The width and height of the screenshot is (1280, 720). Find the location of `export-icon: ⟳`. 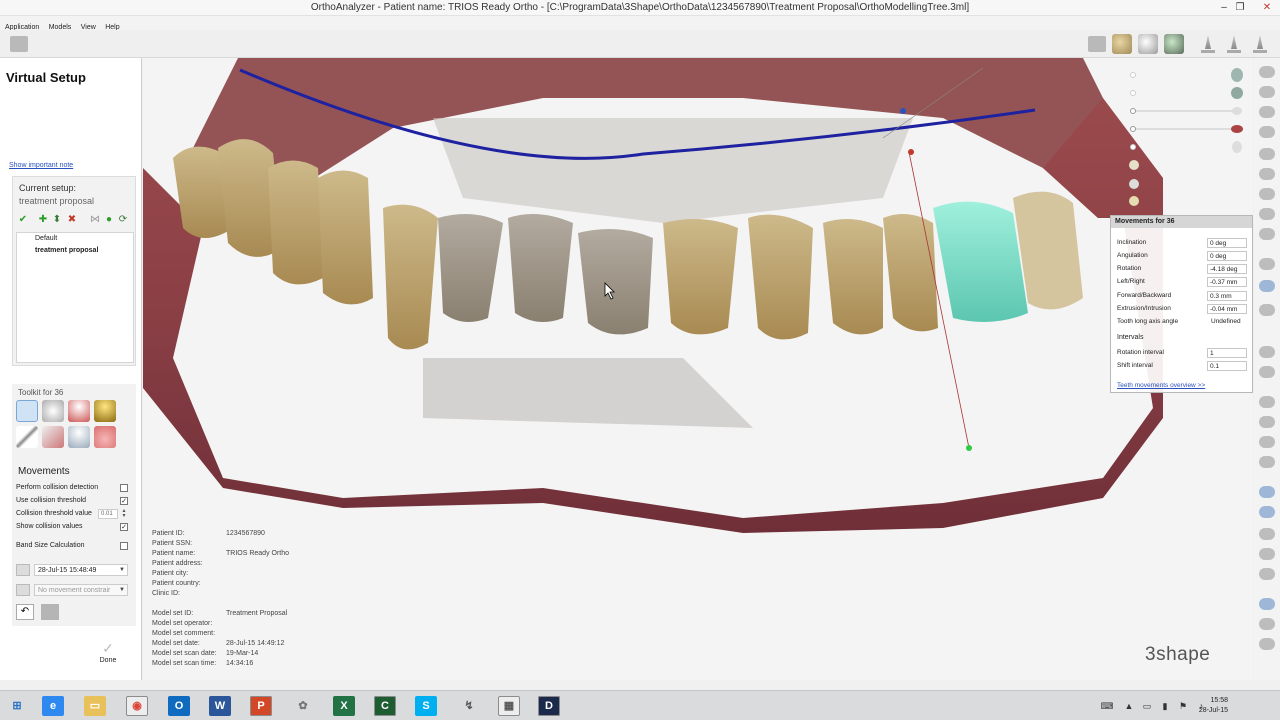

export-icon: ⟳ is located at coordinates (123, 220).